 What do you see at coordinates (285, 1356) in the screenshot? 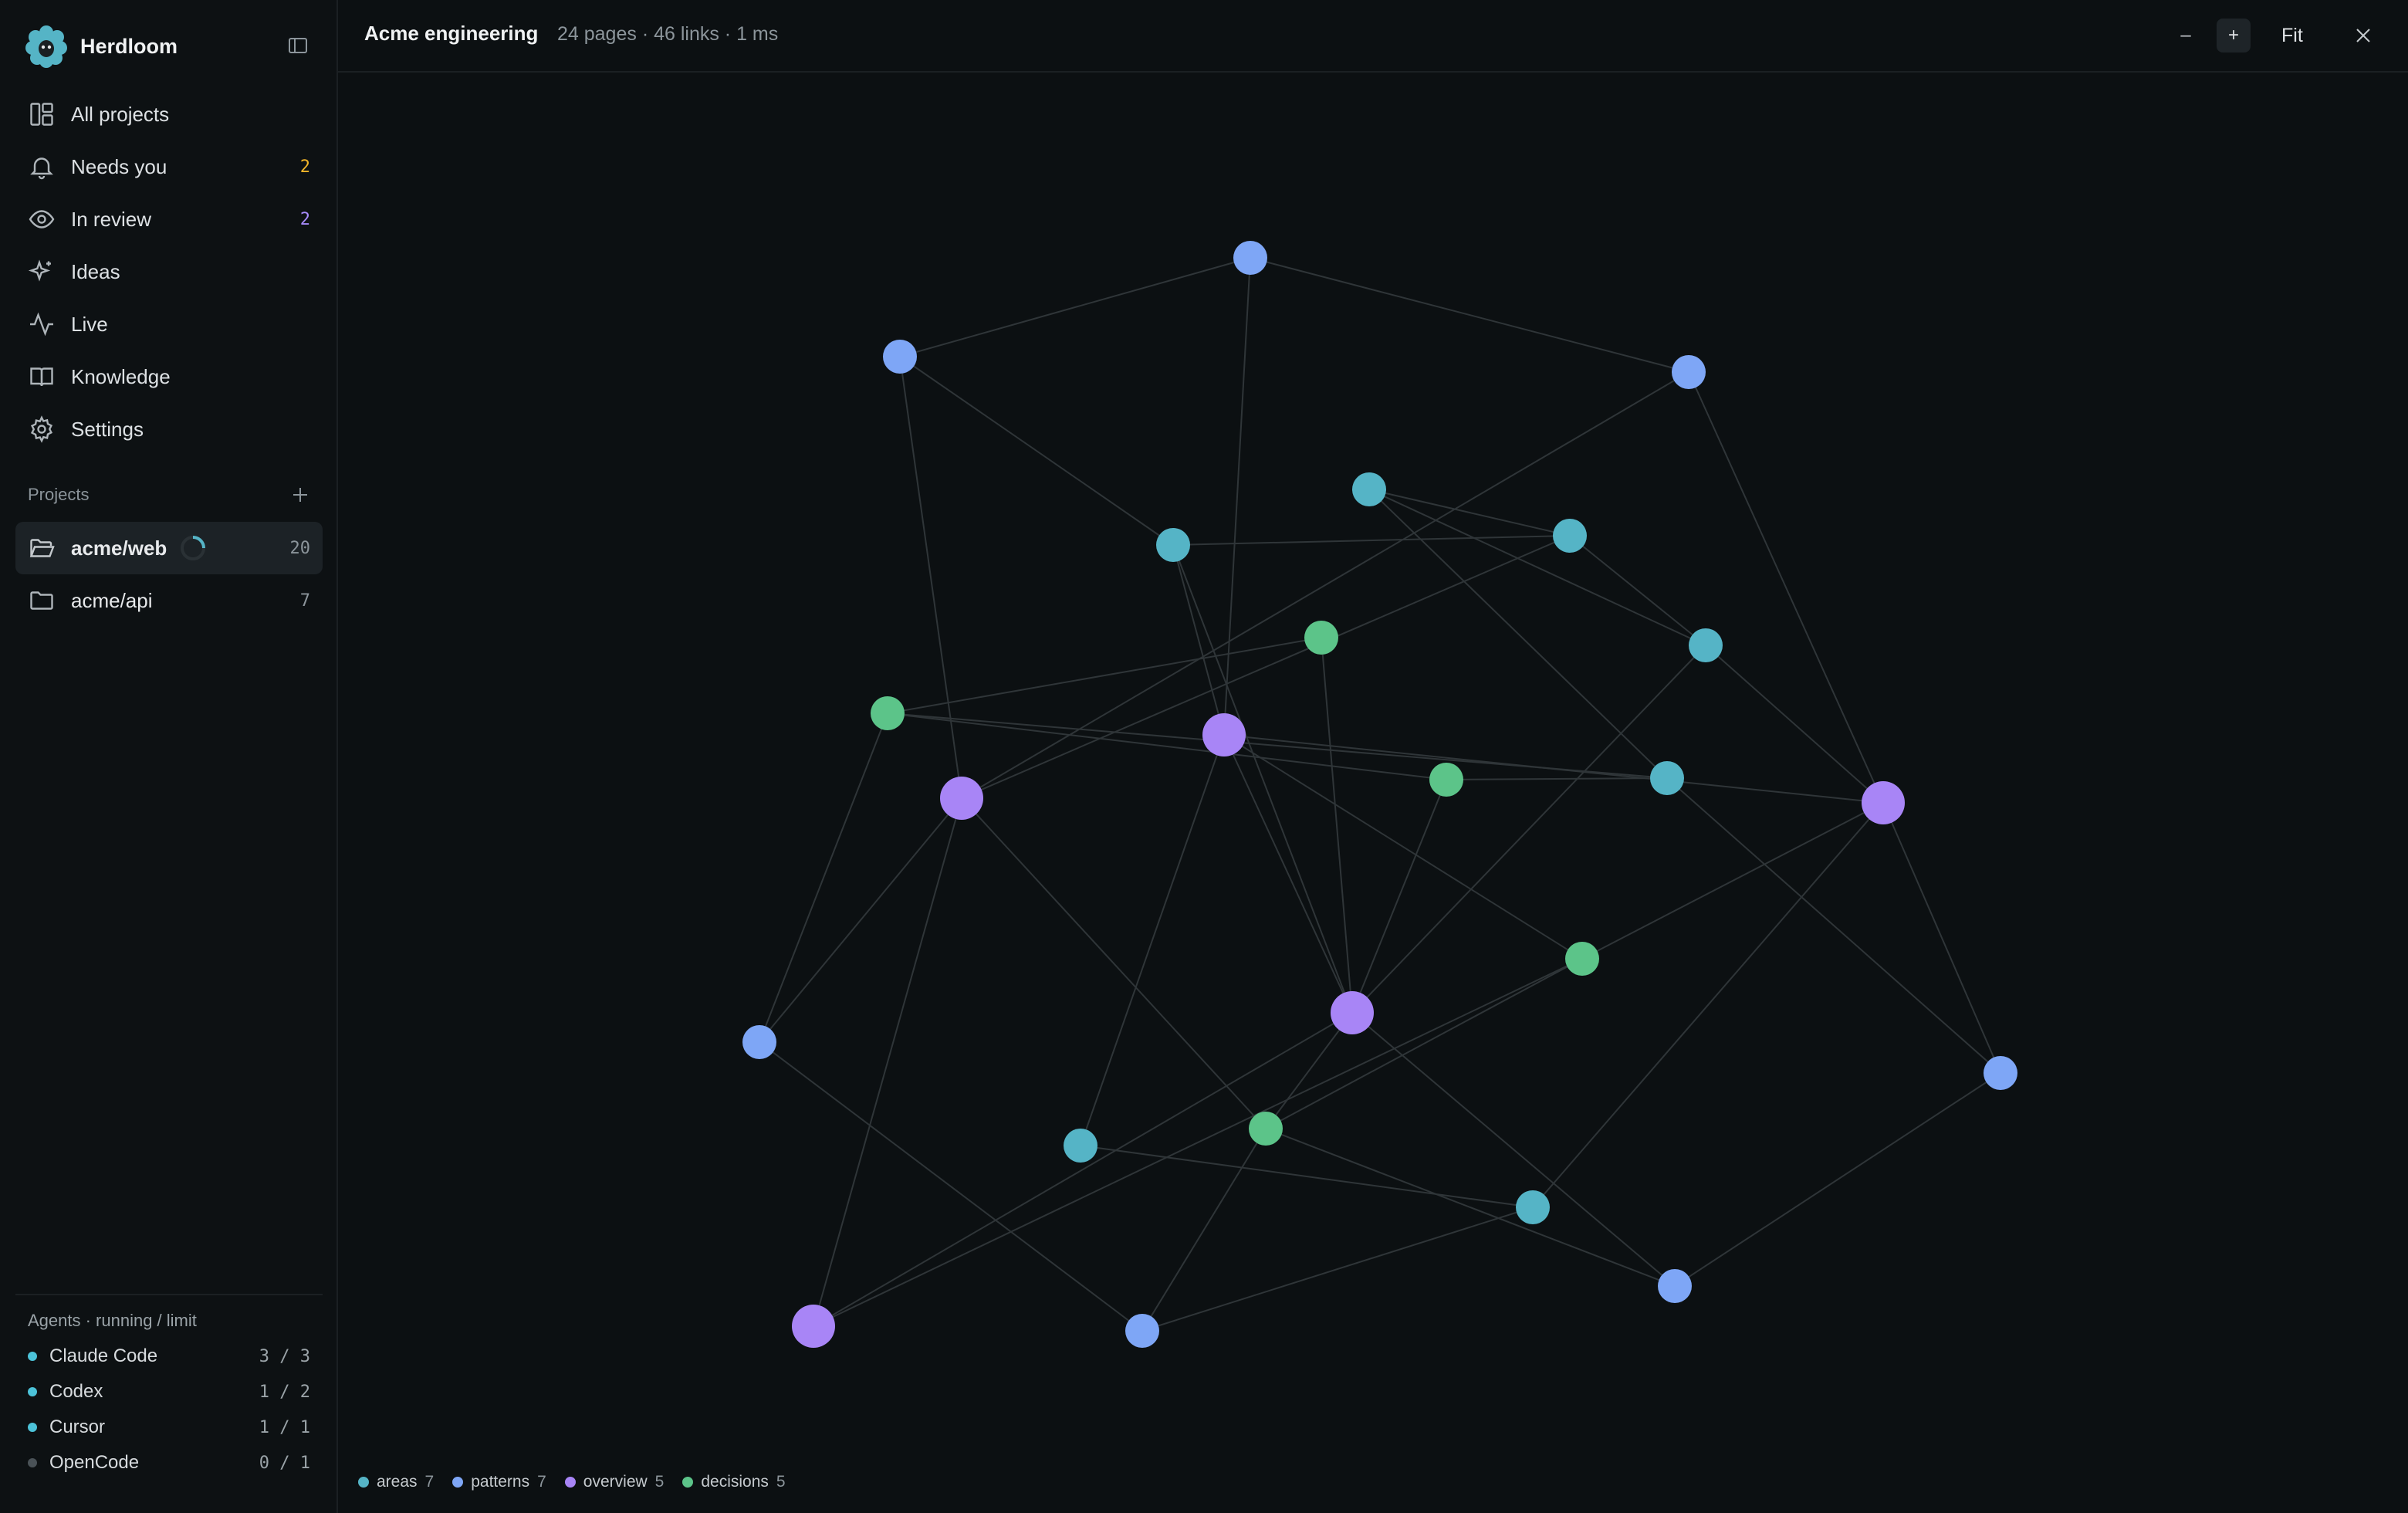
I see `agent-count: 3 / 3` at bounding box center [285, 1356].